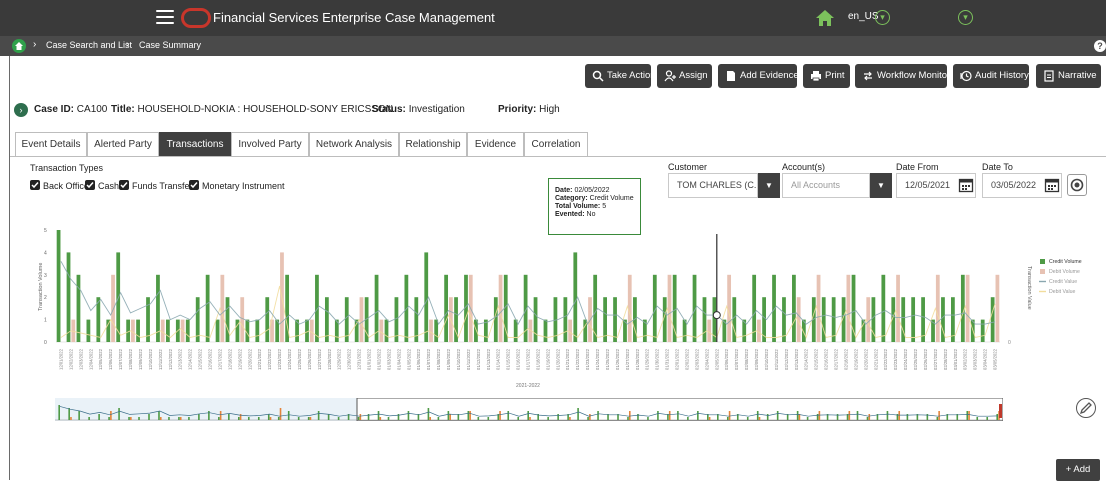  What do you see at coordinates (769, 185) in the screenshot?
I see `customer-dropdown-chevron-icon: ▼` at bounding box center [769, 185].